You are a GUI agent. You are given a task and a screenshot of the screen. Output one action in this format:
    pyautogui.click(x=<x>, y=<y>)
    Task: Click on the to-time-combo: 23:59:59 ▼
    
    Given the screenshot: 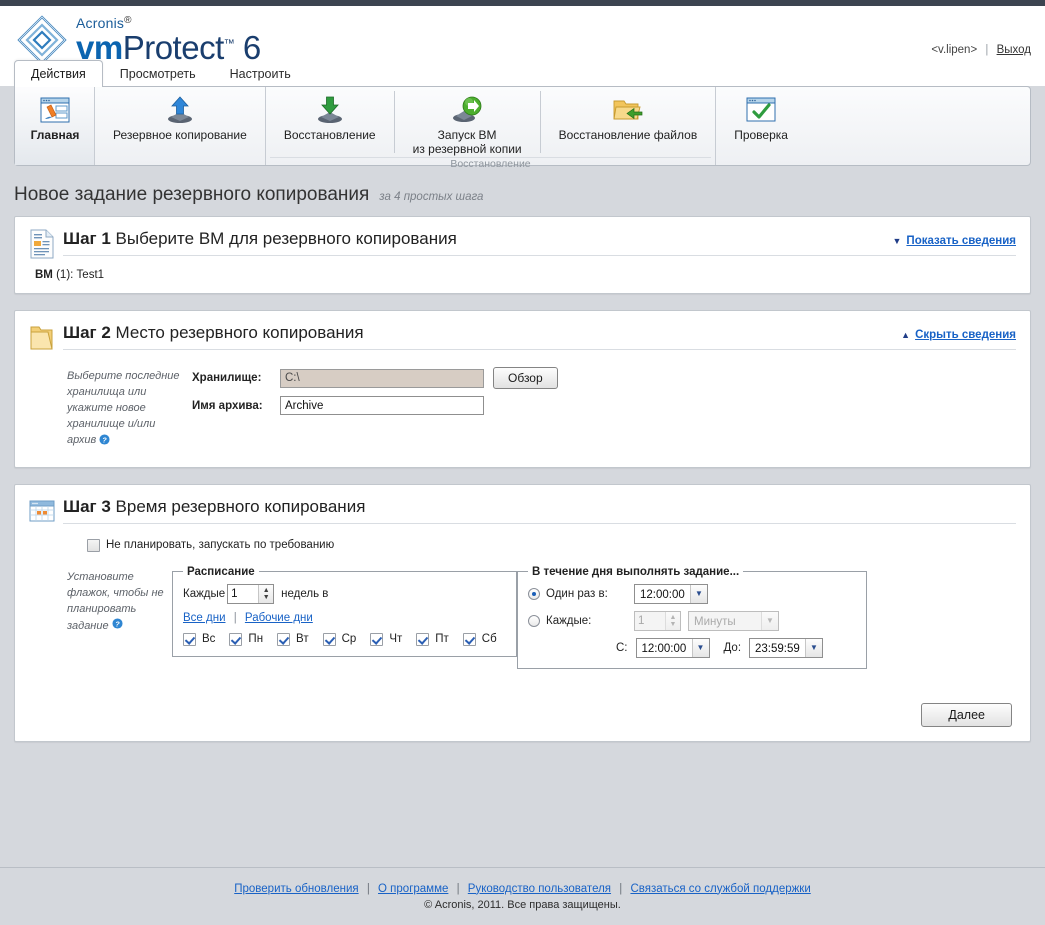 What is the action you would take?
    pyautogui.click(x=786, y=647)
    